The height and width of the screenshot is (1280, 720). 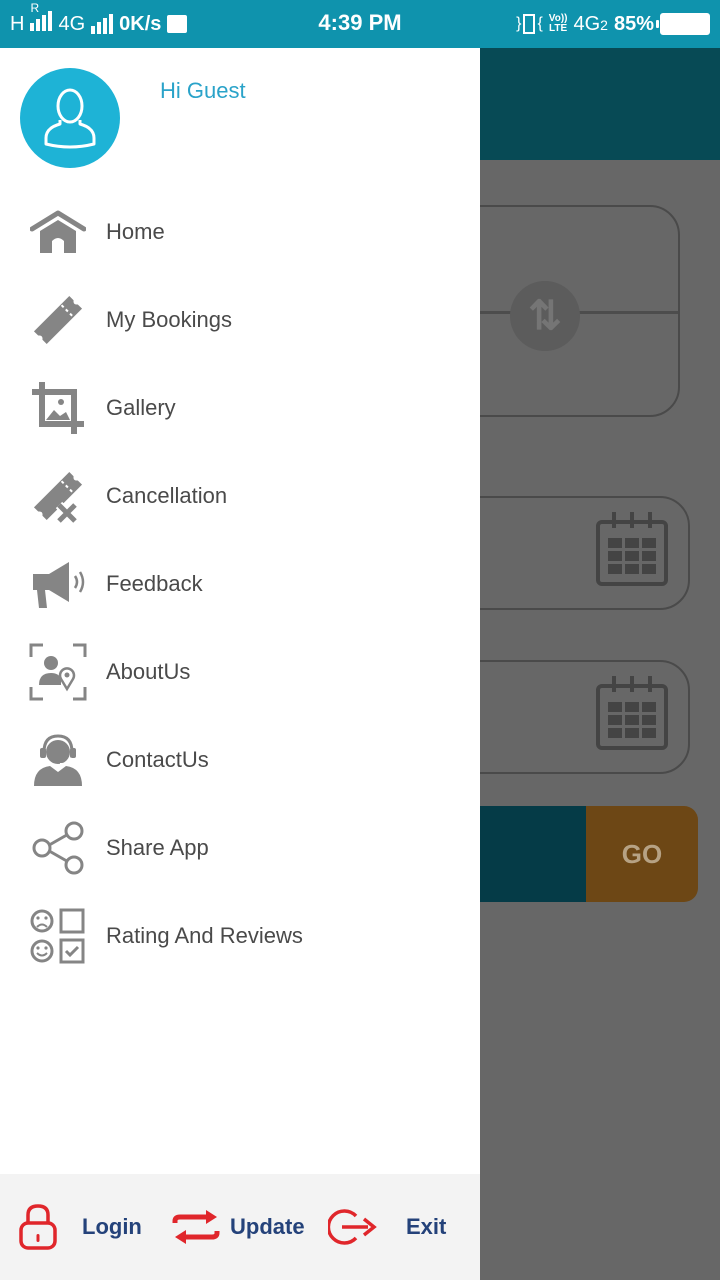 What do you see at coordinates (533, 854) in the screenshot?
I see `search-bar-bg` at bounding box center [533, 854].